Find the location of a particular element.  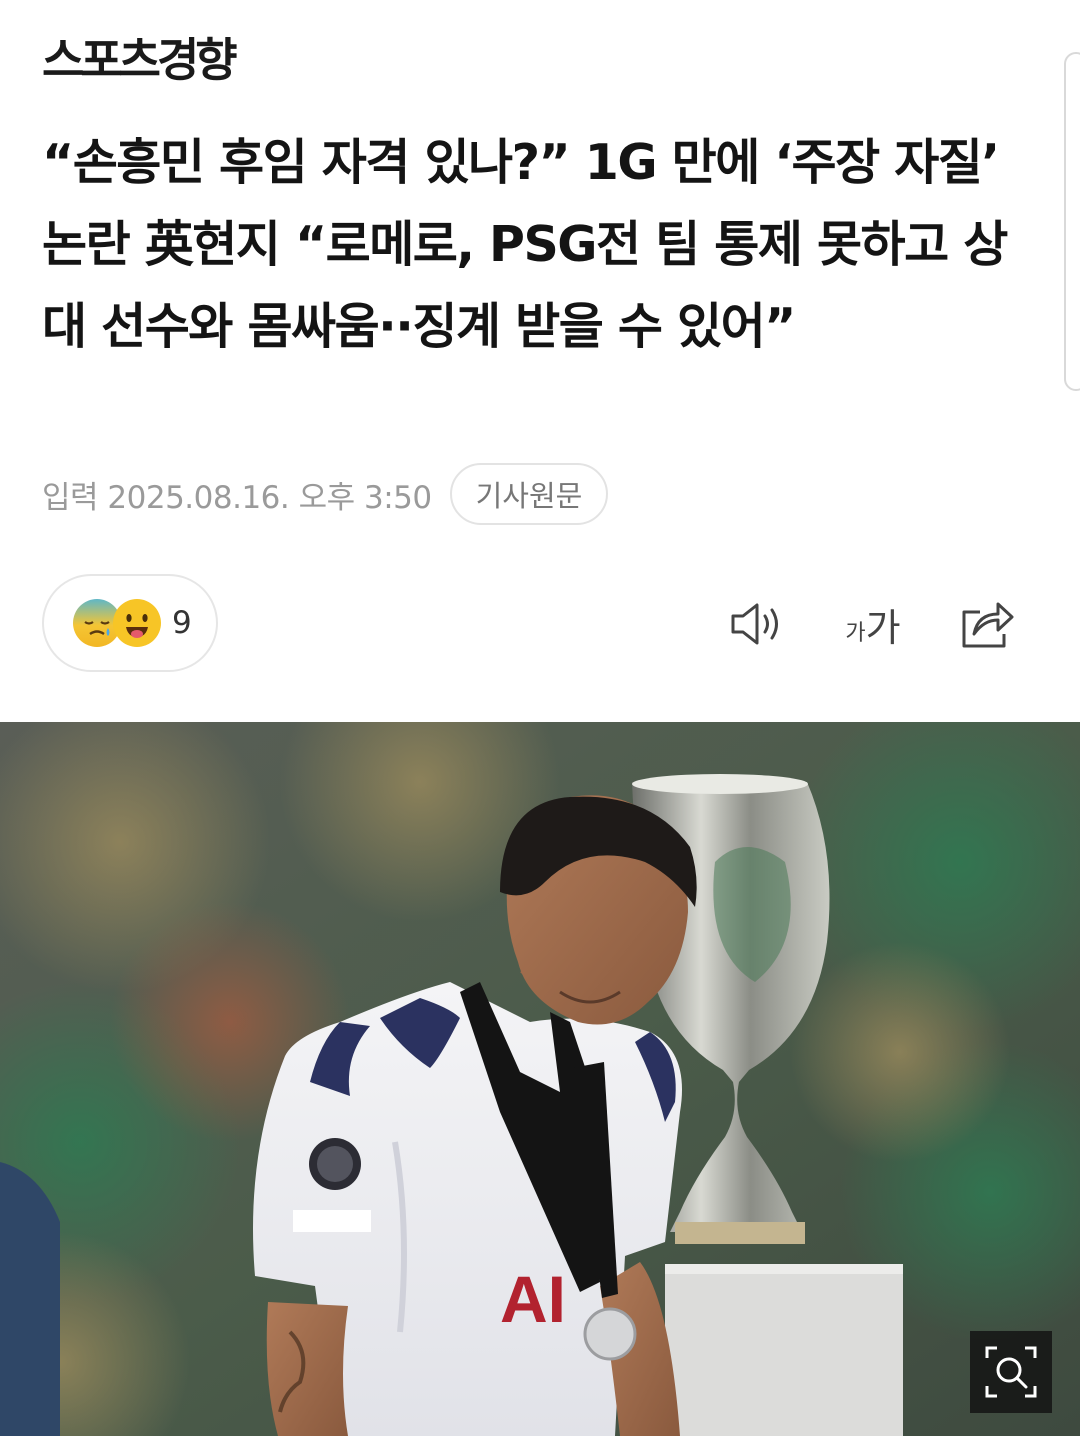

scroll-indicator is located at coordinates (1072, 221).